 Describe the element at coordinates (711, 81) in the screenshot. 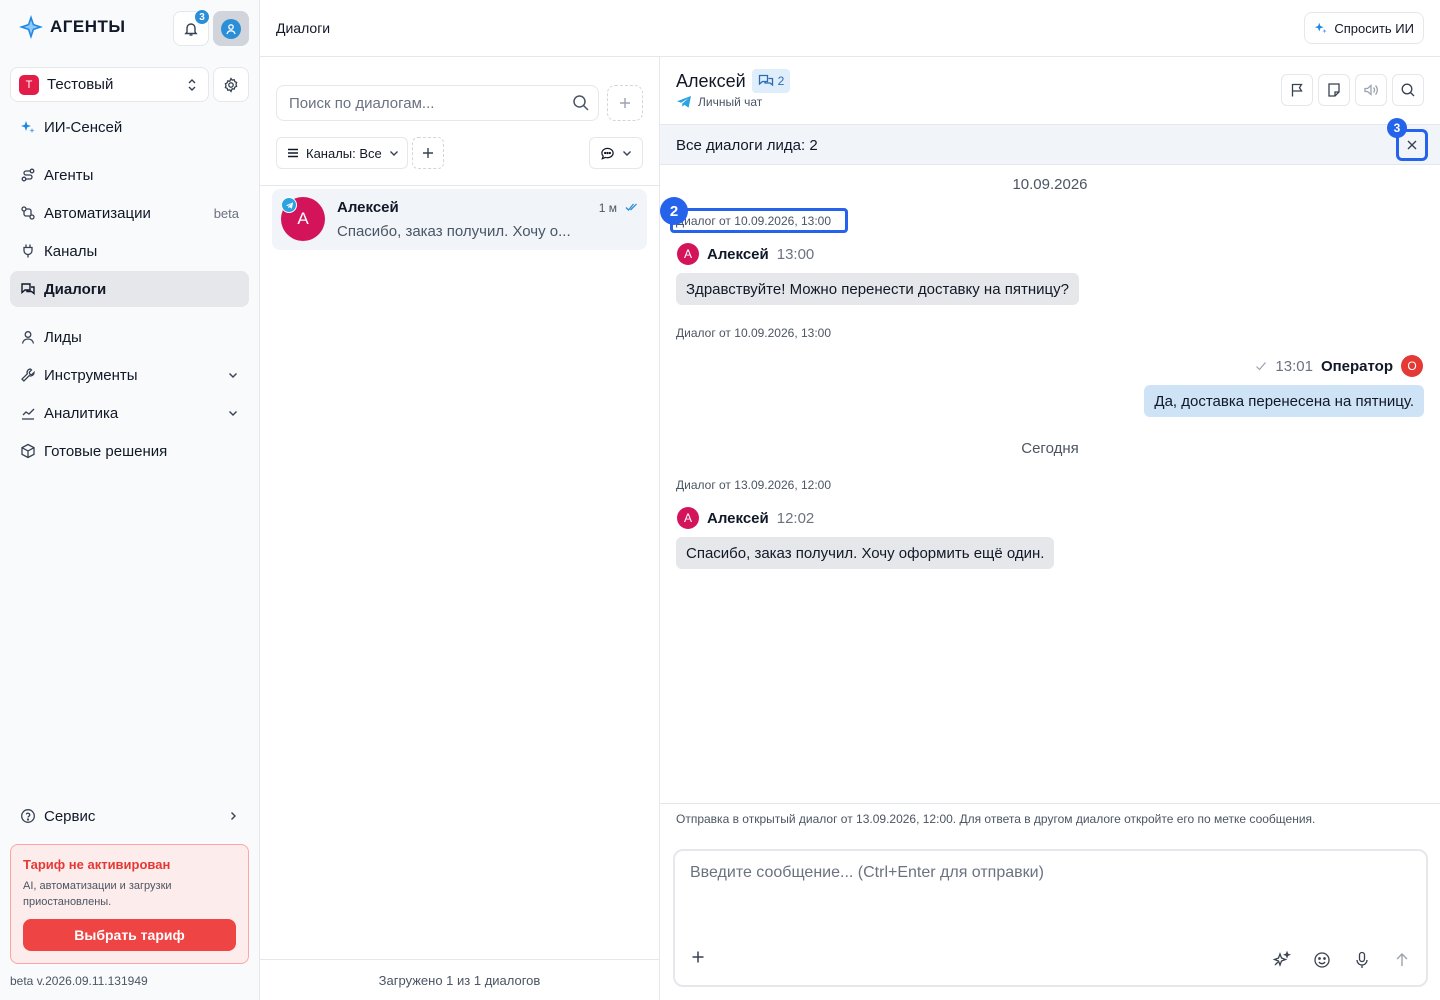

I see `chat-contact-name: Алексей` at that location.